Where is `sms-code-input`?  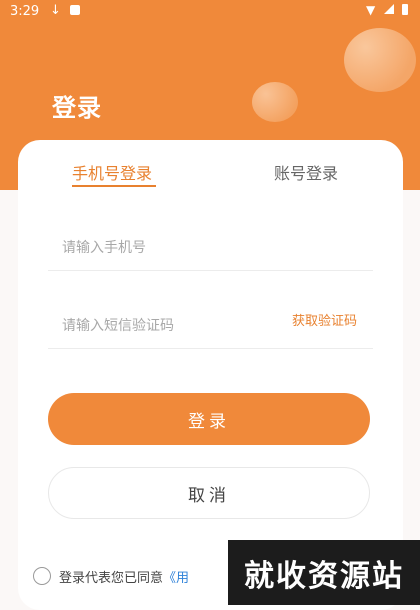 sms-code-input is located at coordinates (172, 326).